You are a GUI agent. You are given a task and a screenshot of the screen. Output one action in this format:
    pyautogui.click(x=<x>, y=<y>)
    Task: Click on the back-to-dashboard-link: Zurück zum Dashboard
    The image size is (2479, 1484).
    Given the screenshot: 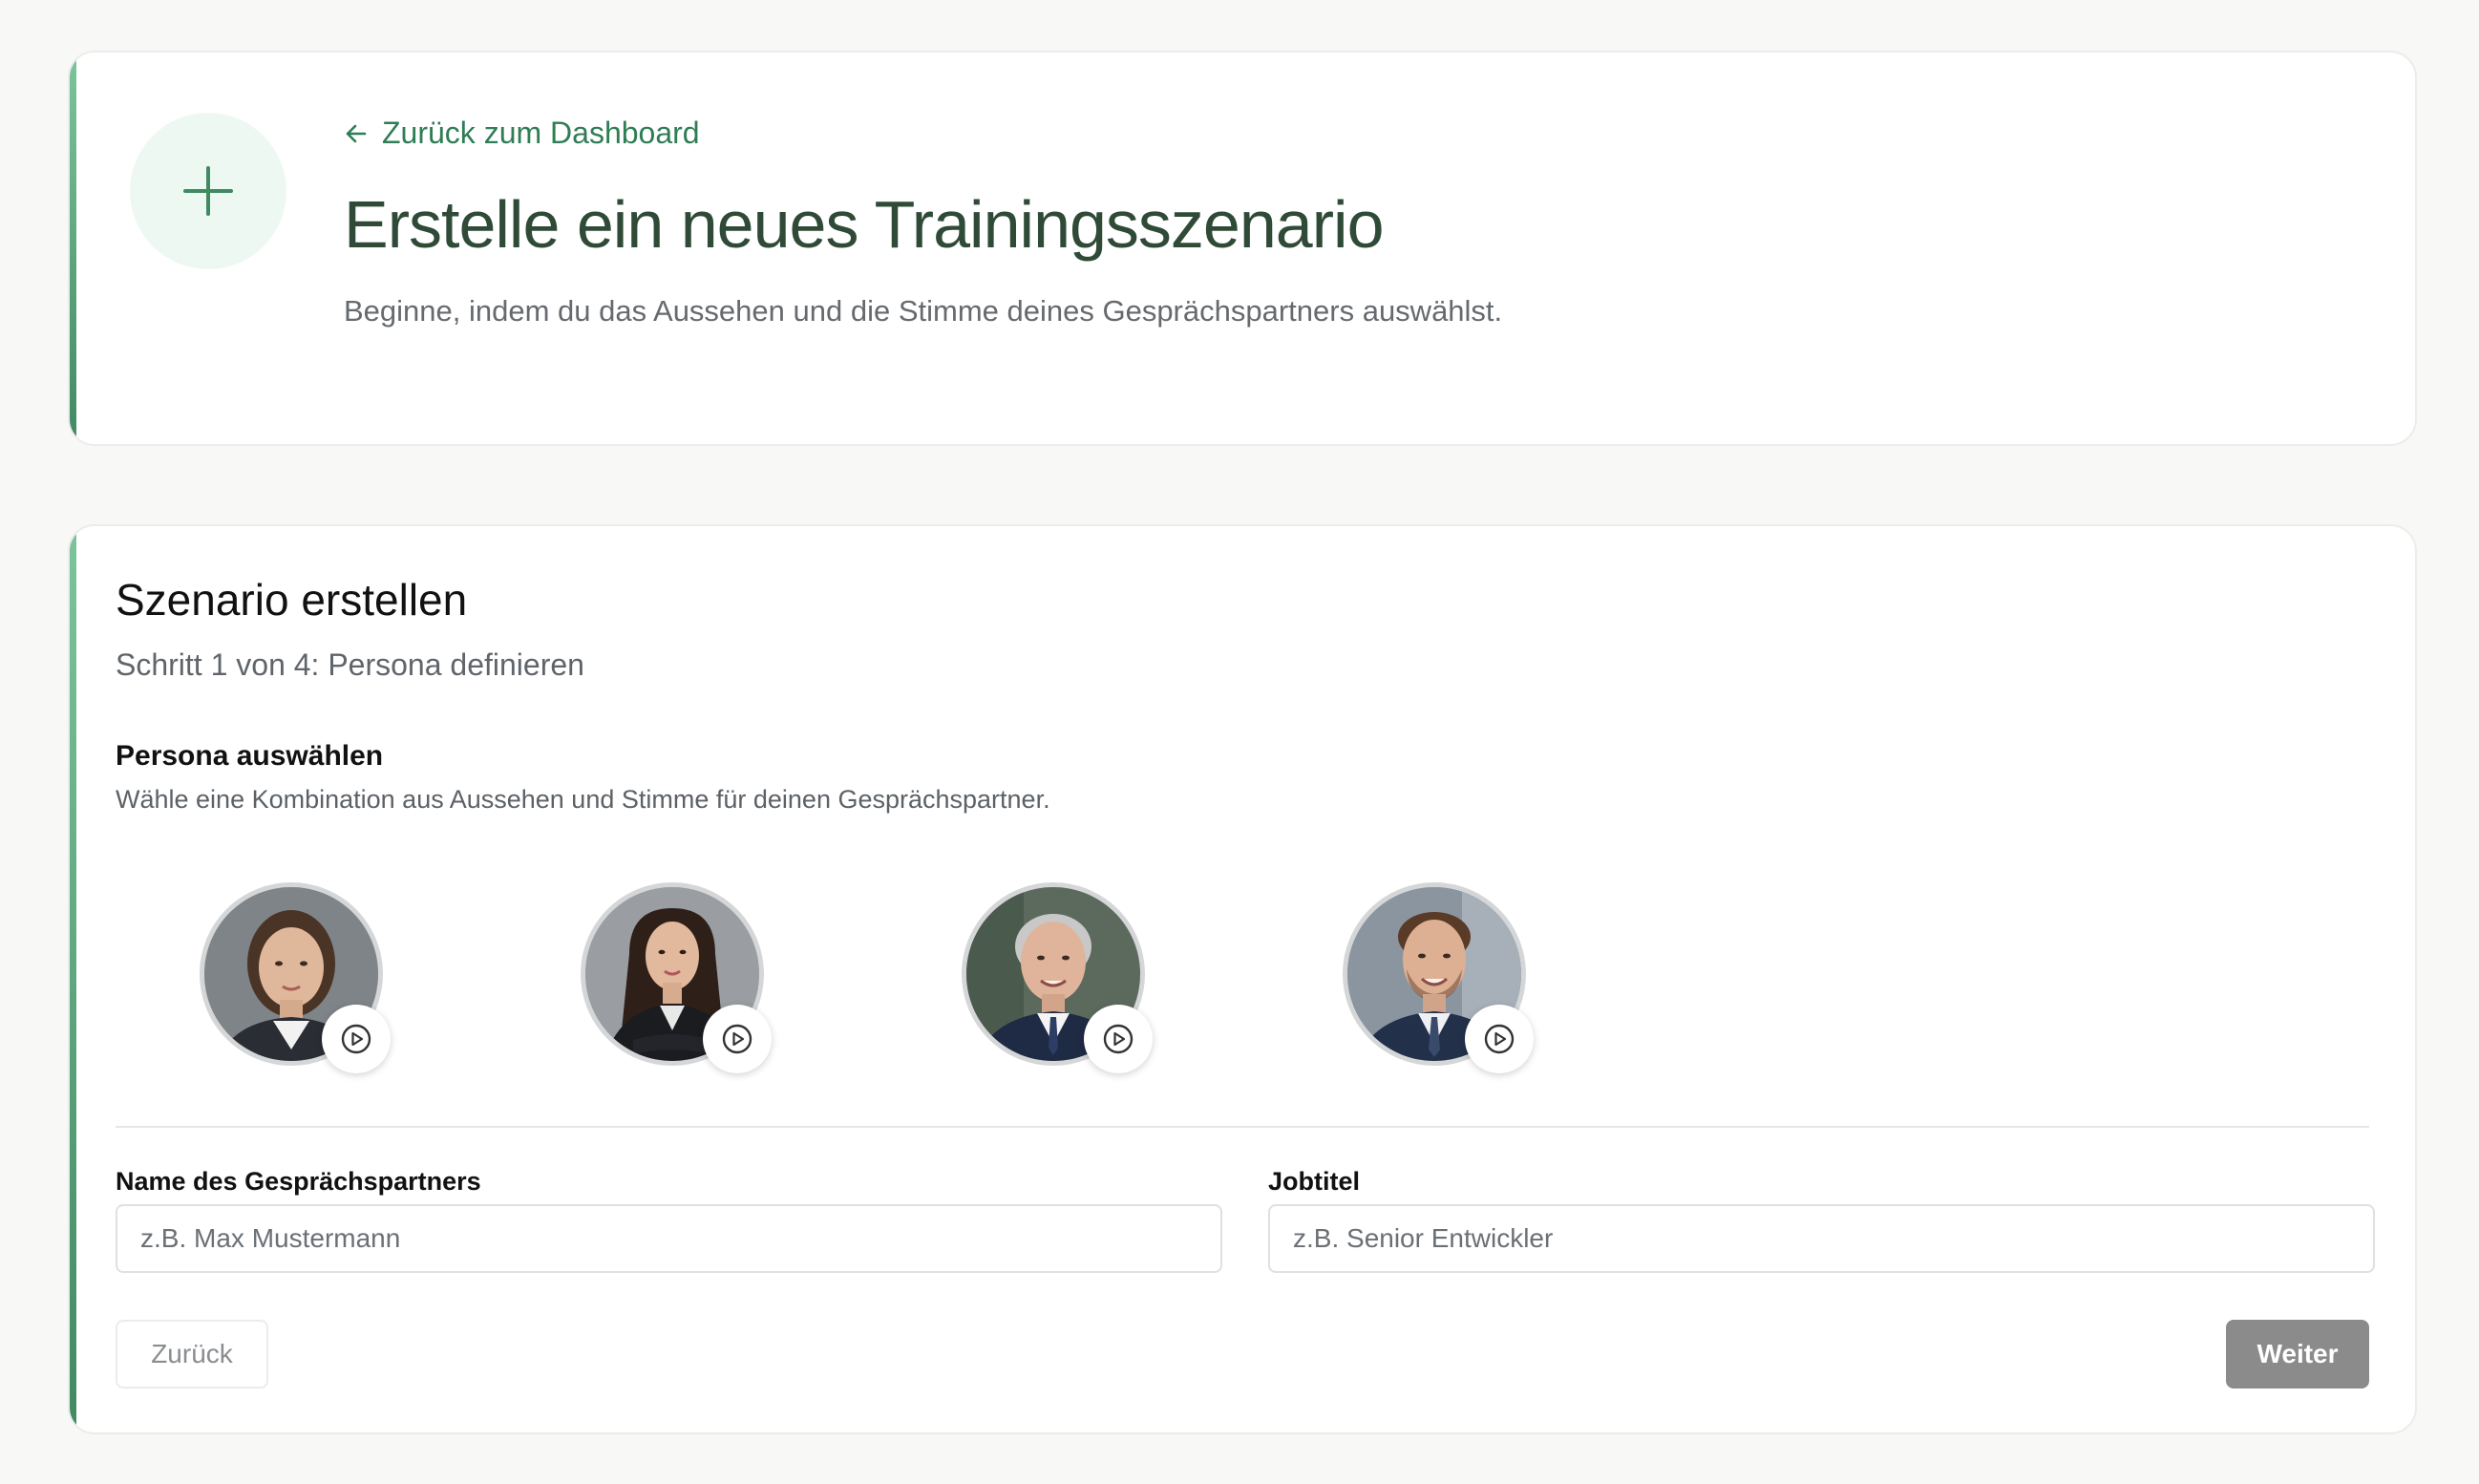 What is the action you would take?
    pyautogui.click(x=522, y=134)
    